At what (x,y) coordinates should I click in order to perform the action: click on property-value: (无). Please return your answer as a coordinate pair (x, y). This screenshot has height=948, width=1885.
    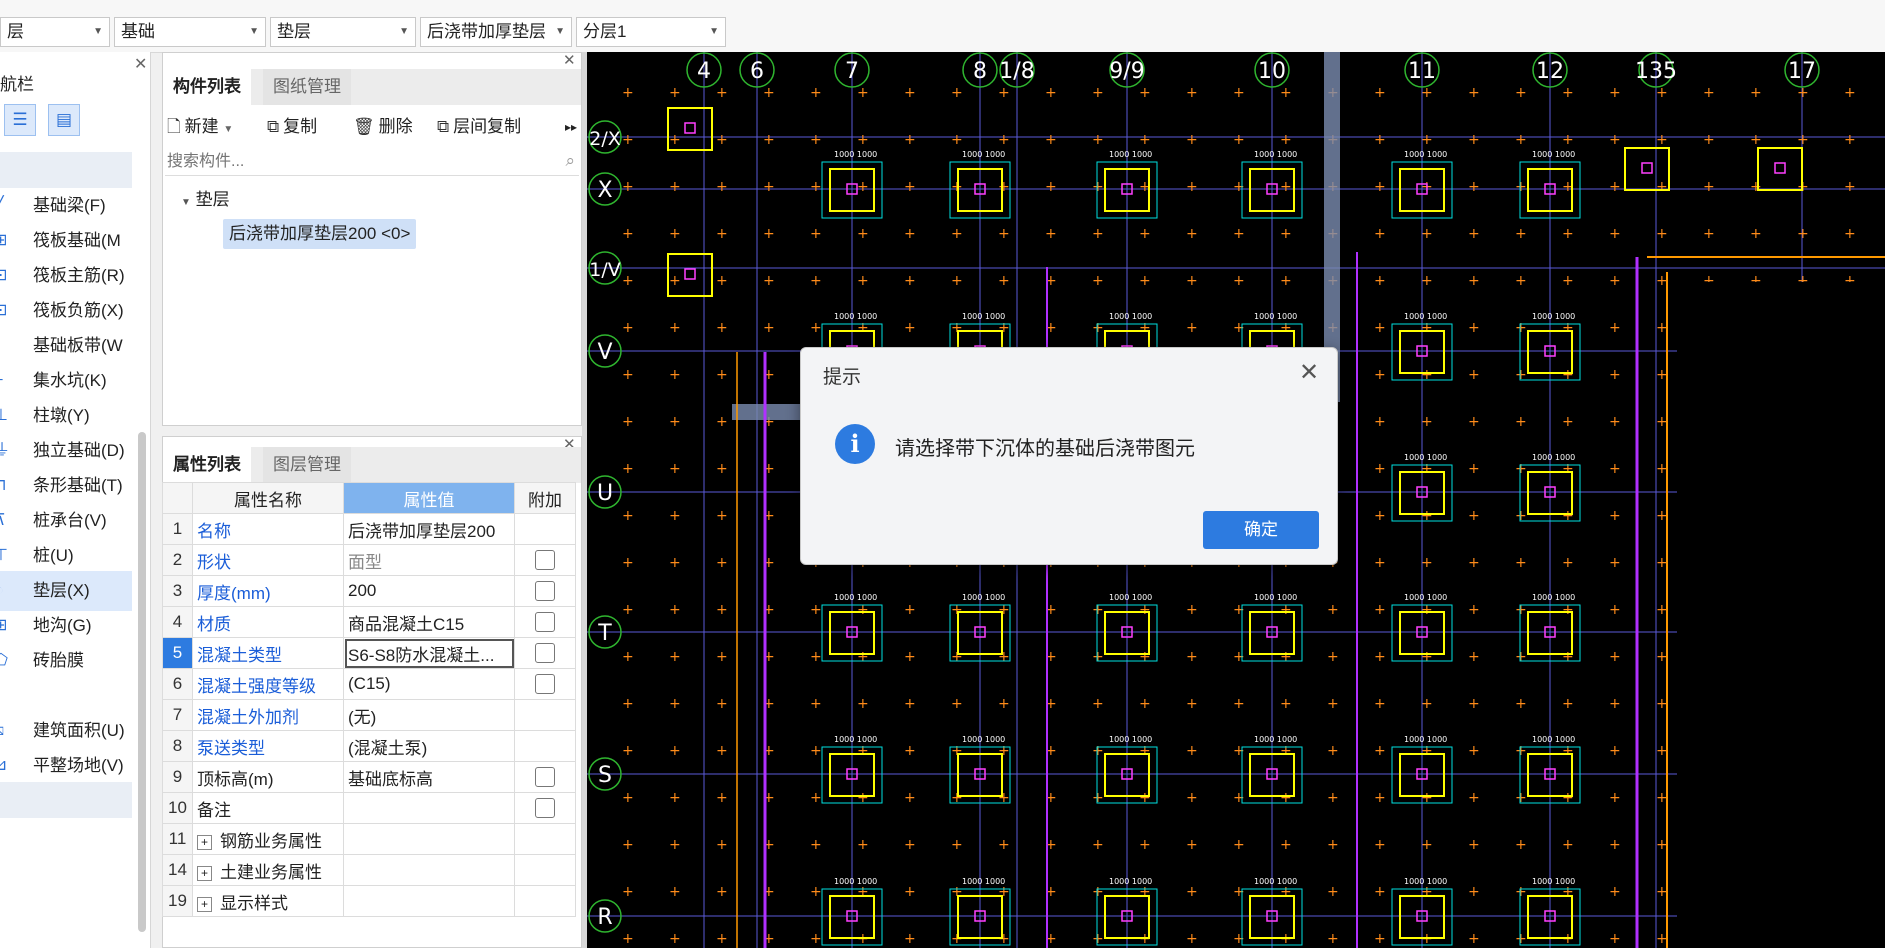
    Looking at the image, I should click on (429, 715).